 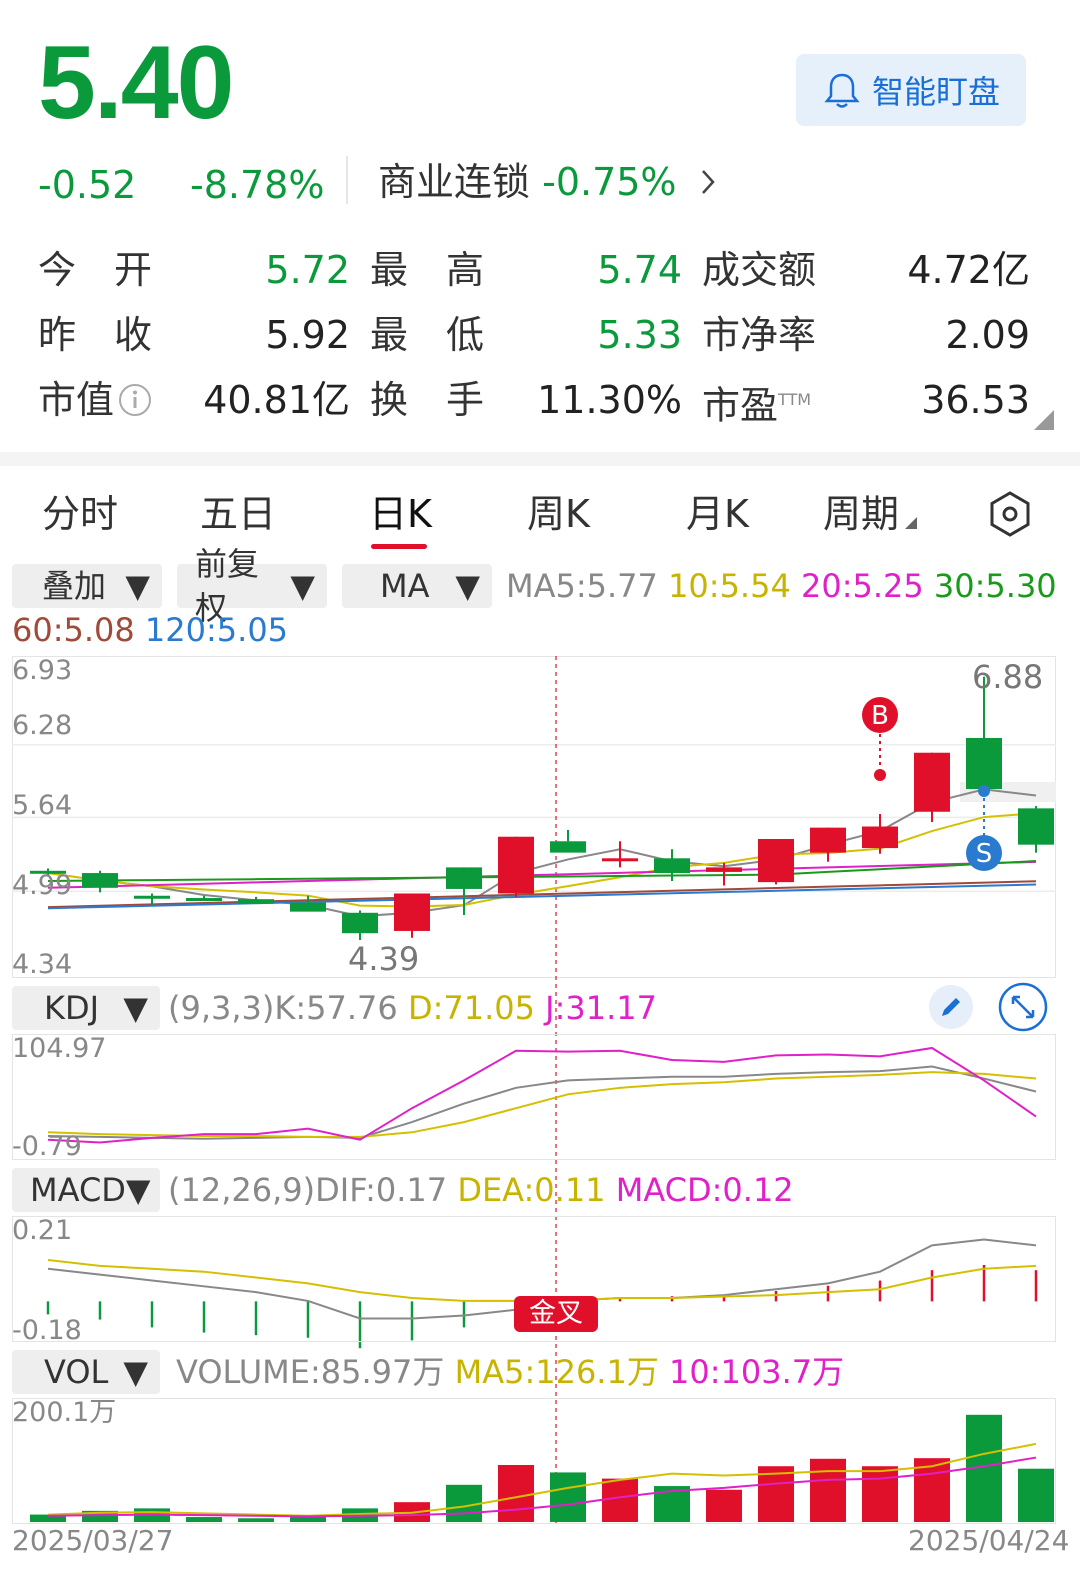 What do you see at coordinates (601, 1008) in the screenshot?
I see `kdj-j: J:31.17` at bounding box center [601, 1008].